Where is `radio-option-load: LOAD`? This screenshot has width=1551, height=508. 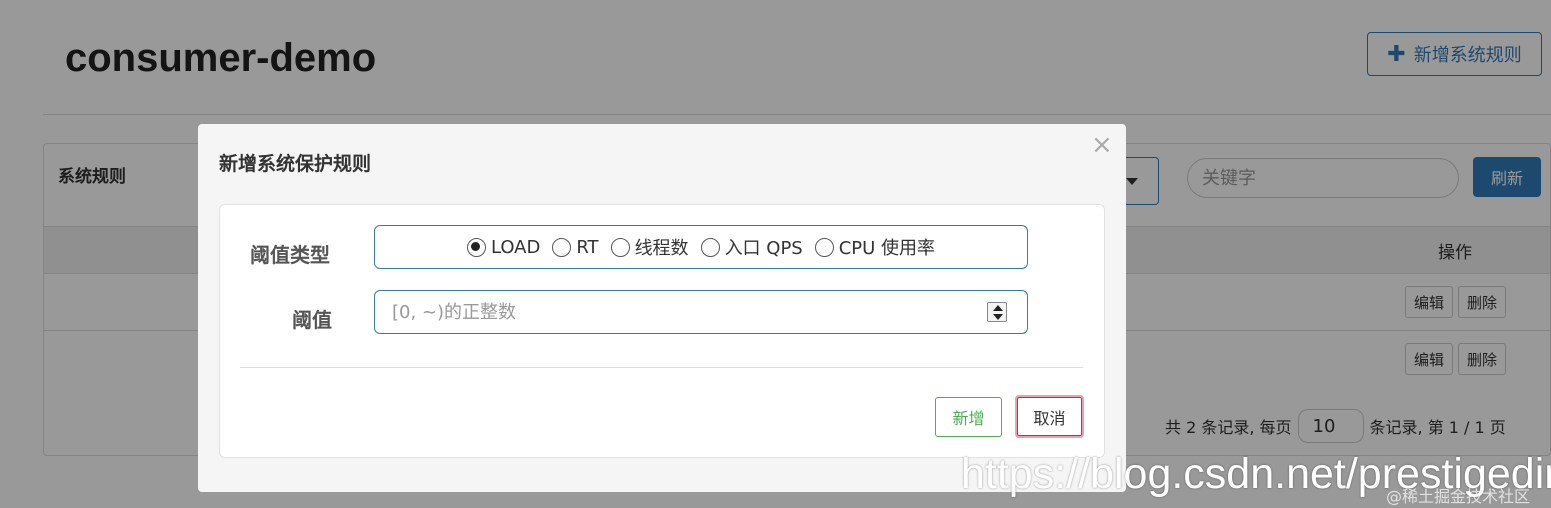
radio-option-load: LOAD is located at coordinates (503, 247).